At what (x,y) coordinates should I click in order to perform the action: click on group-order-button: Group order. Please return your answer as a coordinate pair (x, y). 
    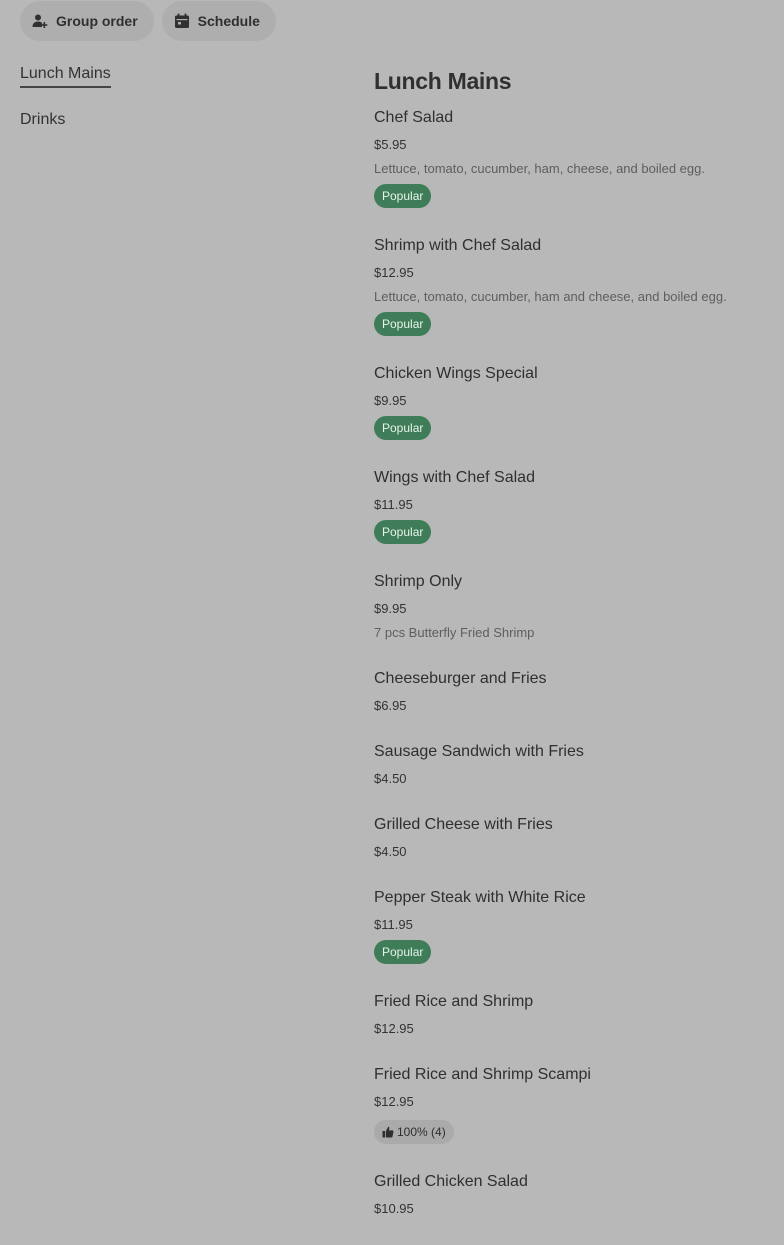
    Looking at the image, I should click on (87, 21).